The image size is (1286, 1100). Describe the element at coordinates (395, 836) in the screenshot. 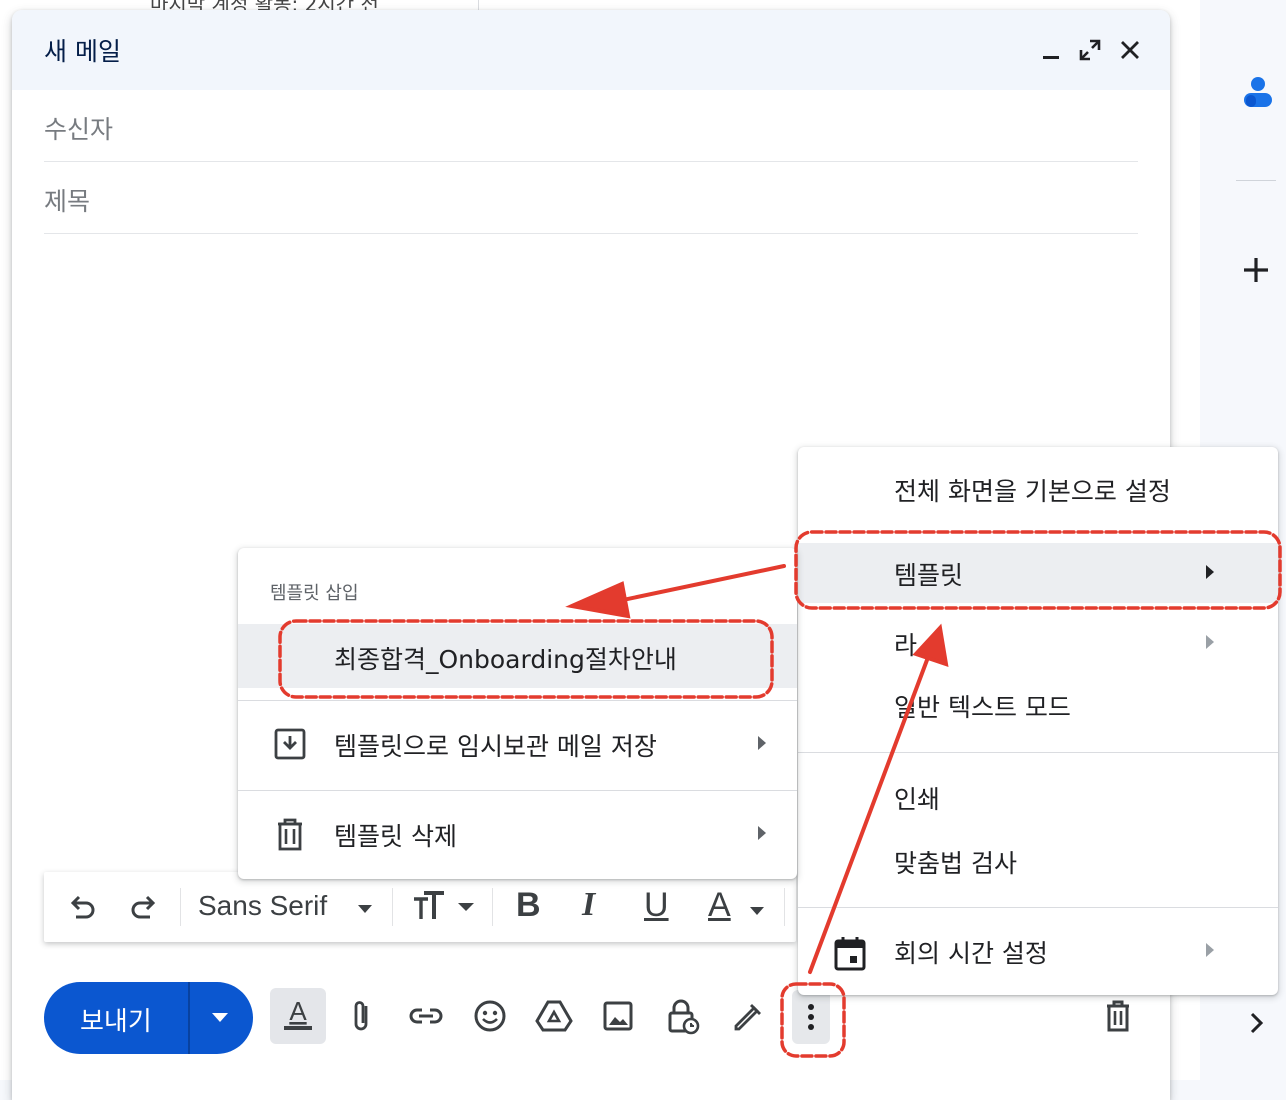

I see `menu-item-label: 템플릿 삭제` at that location.